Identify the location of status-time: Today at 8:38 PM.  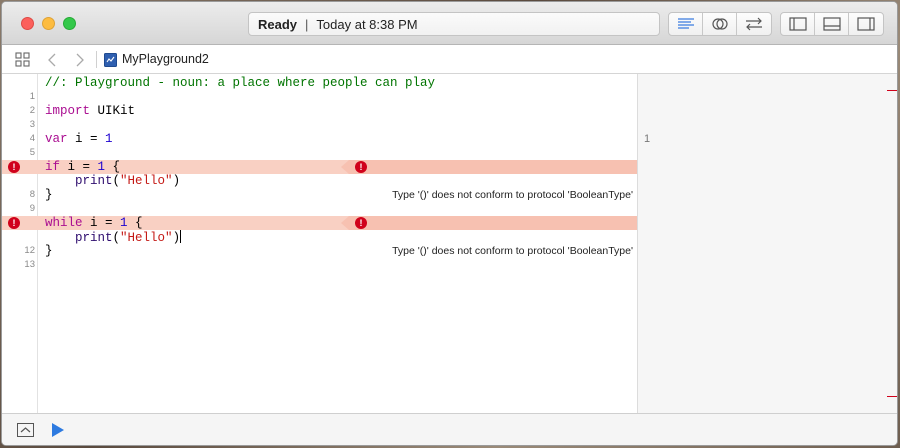
(367, 24).